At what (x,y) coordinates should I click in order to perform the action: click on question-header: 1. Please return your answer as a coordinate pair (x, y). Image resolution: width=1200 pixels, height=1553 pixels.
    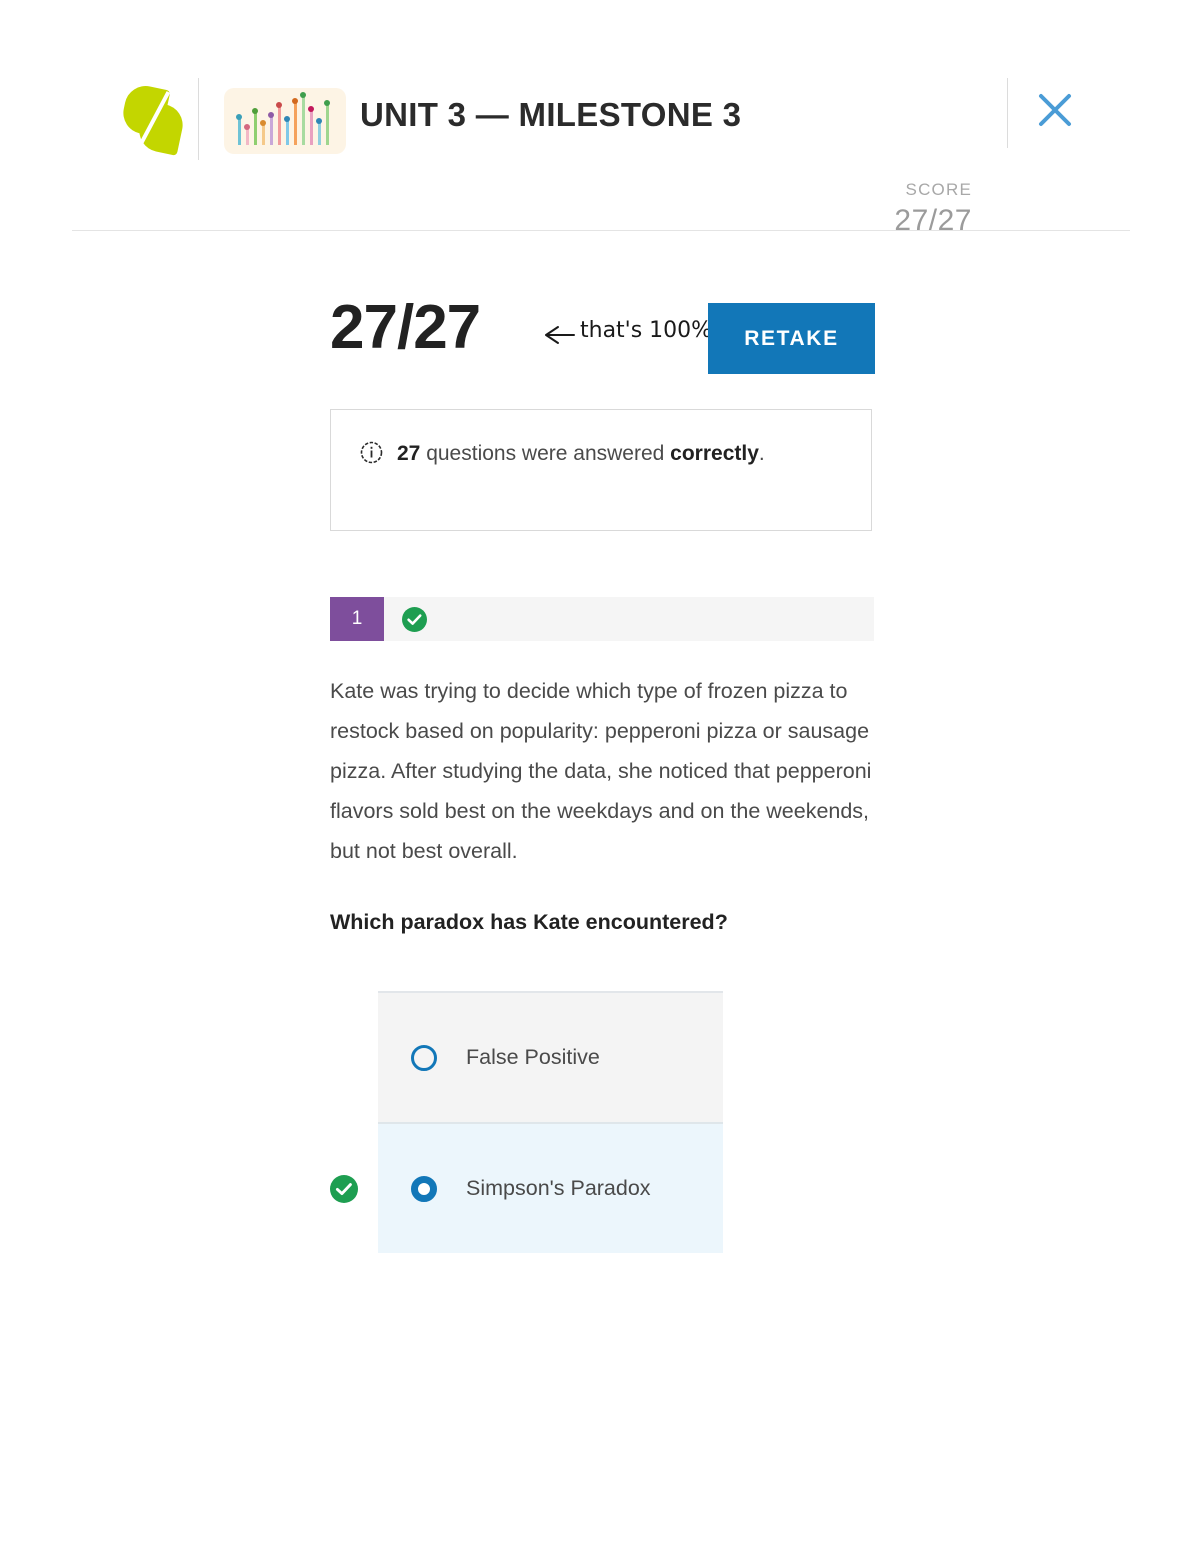
    Looking at the image, I should click on (602, 619).